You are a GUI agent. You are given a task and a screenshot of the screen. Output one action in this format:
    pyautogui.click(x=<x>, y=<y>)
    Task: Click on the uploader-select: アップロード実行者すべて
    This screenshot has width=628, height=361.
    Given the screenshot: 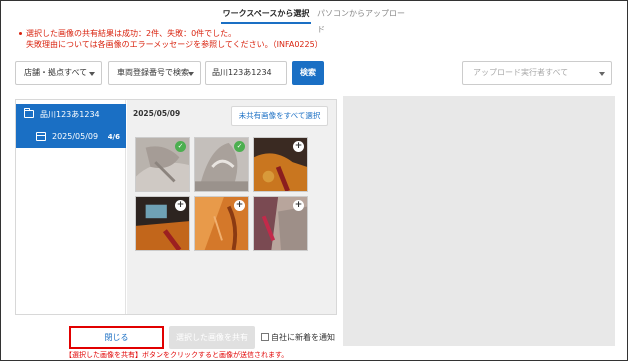 What is the action you would take?
    pyautogui.click(x=537, y=73)
    